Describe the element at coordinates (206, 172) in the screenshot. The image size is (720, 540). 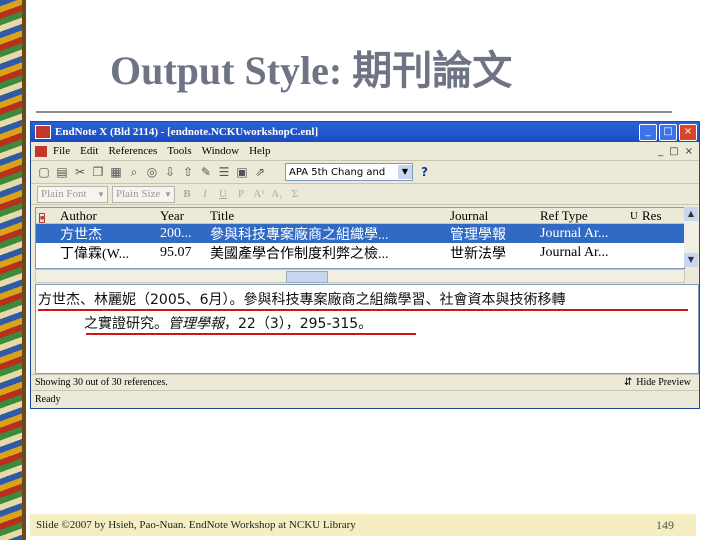
I see `insert-citation-icon: ✎` at that location.